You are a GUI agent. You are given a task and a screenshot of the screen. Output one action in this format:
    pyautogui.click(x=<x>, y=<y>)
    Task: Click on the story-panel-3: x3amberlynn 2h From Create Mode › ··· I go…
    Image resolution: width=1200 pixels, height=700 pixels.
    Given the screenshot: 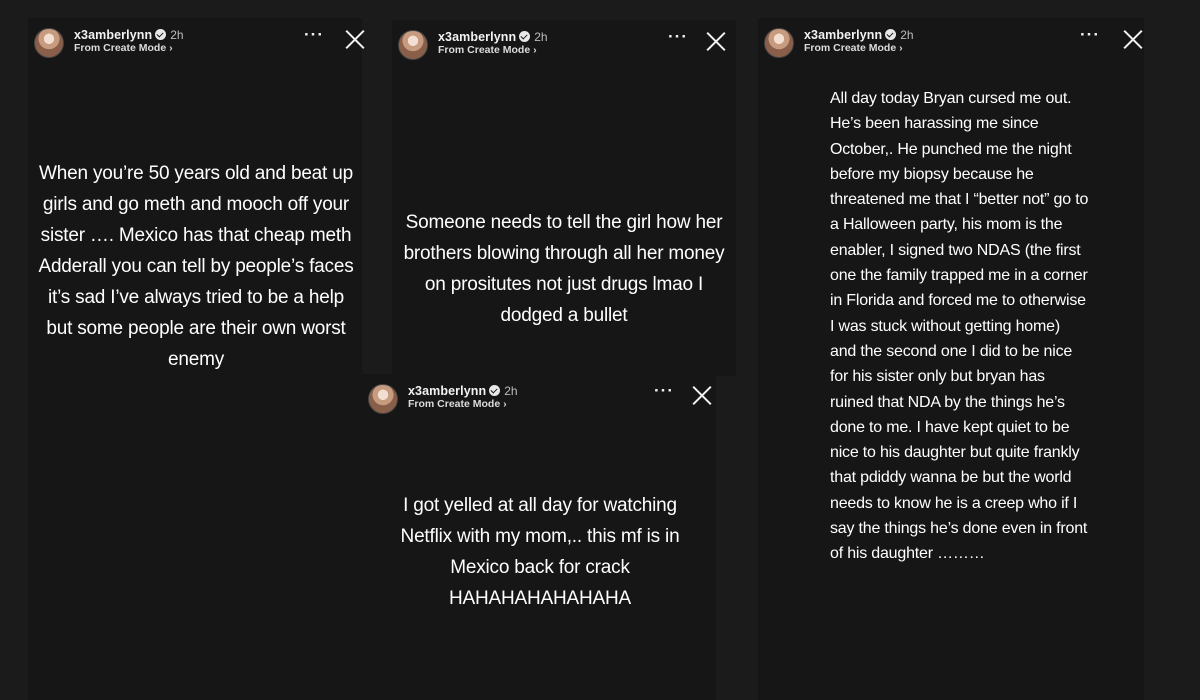 What is the action you would take?
    pyautogui.click(x=539, y=537)
    